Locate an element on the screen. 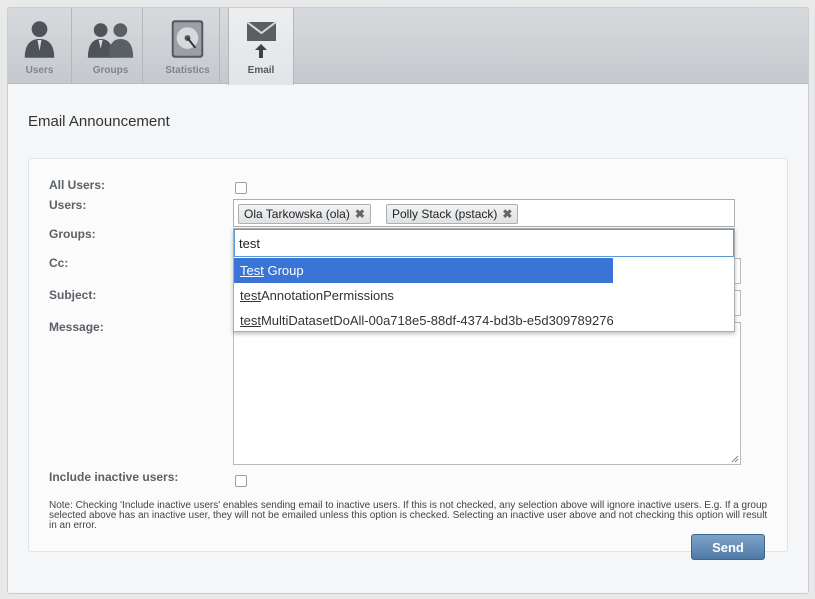 The image size is (815, 599). group-icon is located at coordinates (110, 40).